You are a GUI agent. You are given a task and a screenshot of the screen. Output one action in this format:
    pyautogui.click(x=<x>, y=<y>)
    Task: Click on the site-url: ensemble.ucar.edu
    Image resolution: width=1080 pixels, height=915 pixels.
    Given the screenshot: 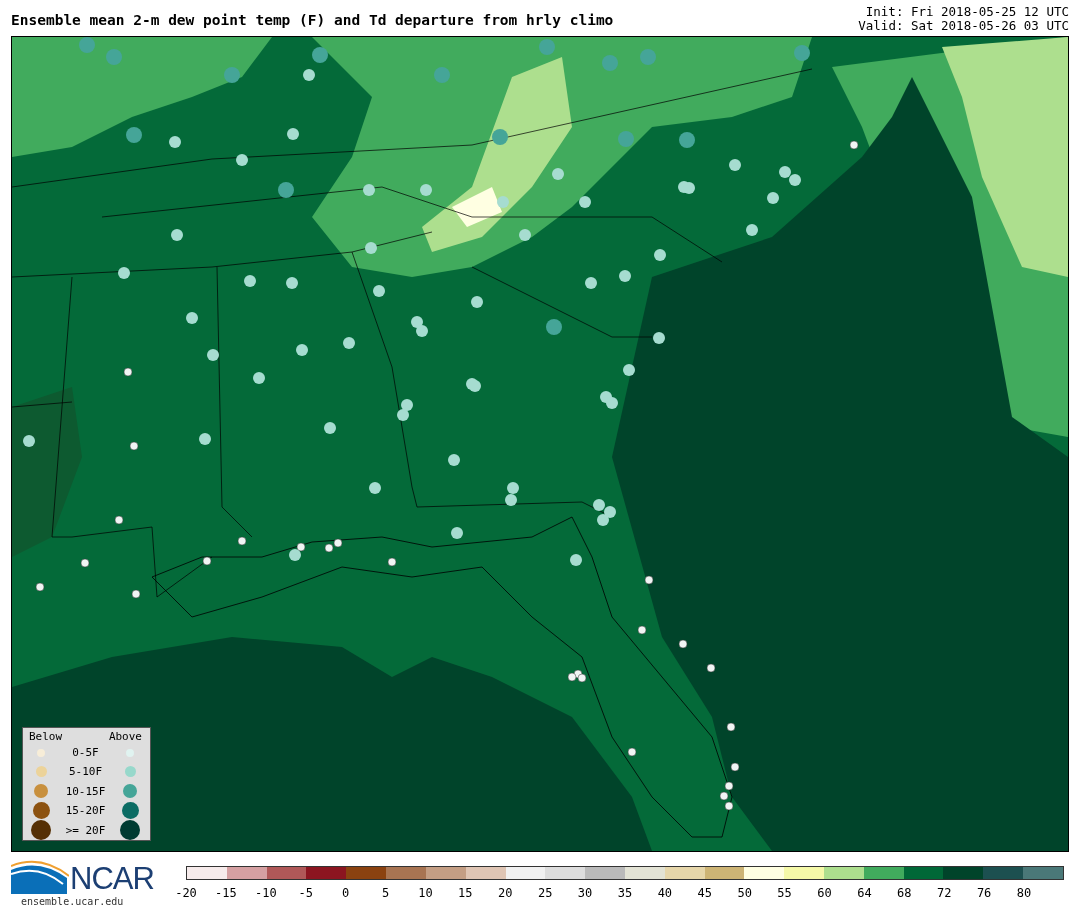 What is the action you would take?
    pyautogui.click(x=73, y=901)
    